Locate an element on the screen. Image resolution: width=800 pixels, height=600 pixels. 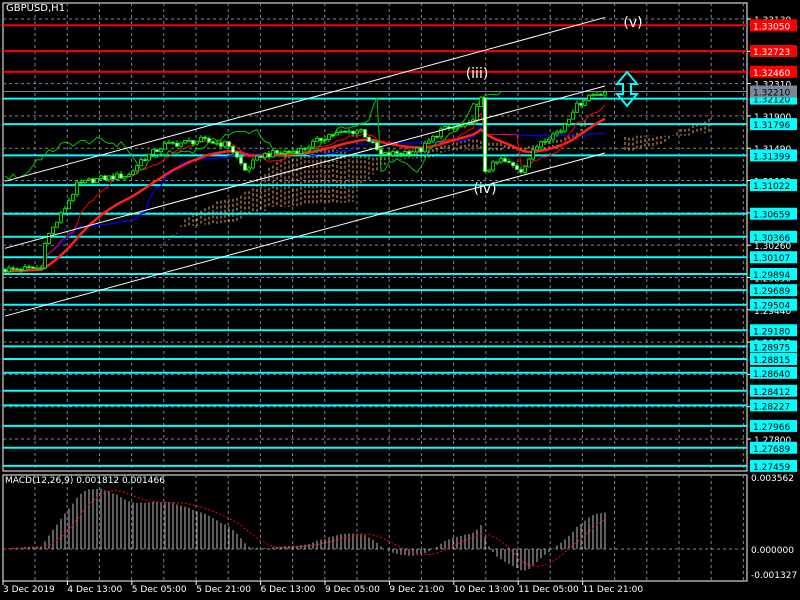
support-level-label: 1.27966 is located at coordinates (771, 428).